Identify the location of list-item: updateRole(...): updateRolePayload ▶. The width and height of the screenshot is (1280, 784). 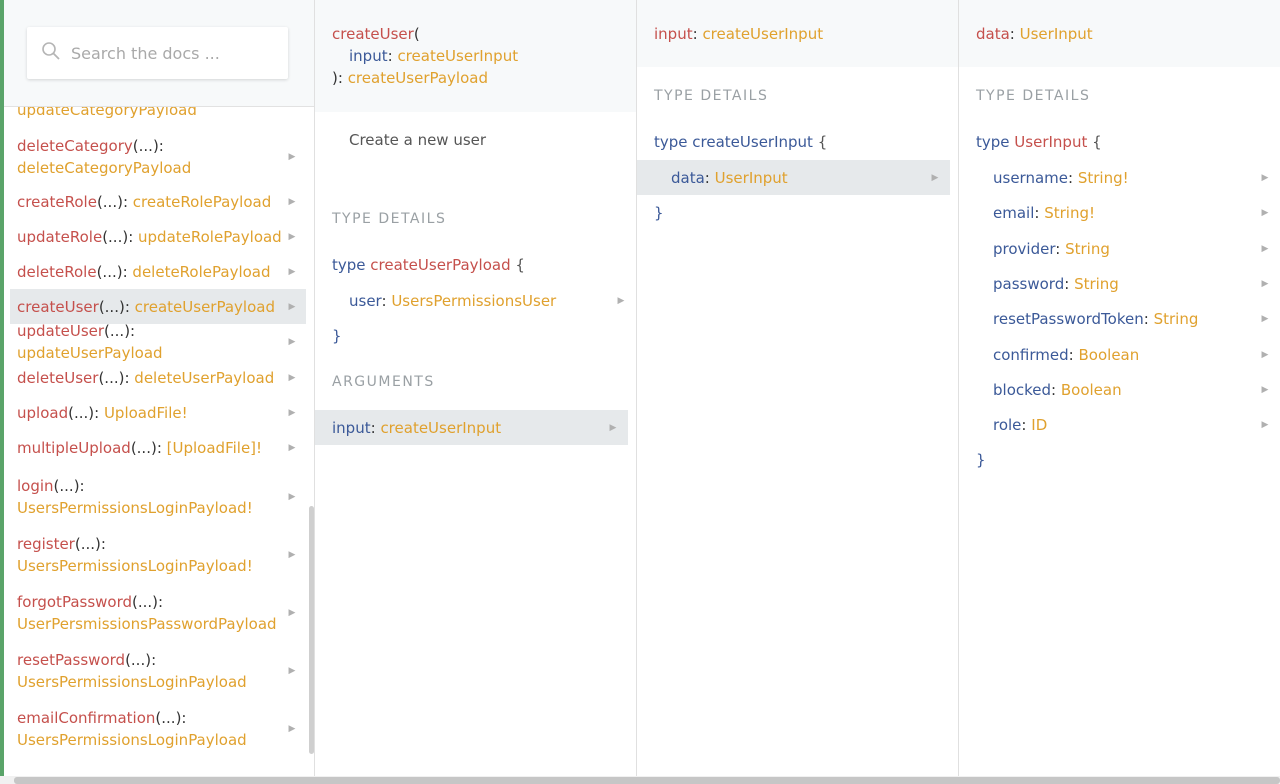
(158, 236).